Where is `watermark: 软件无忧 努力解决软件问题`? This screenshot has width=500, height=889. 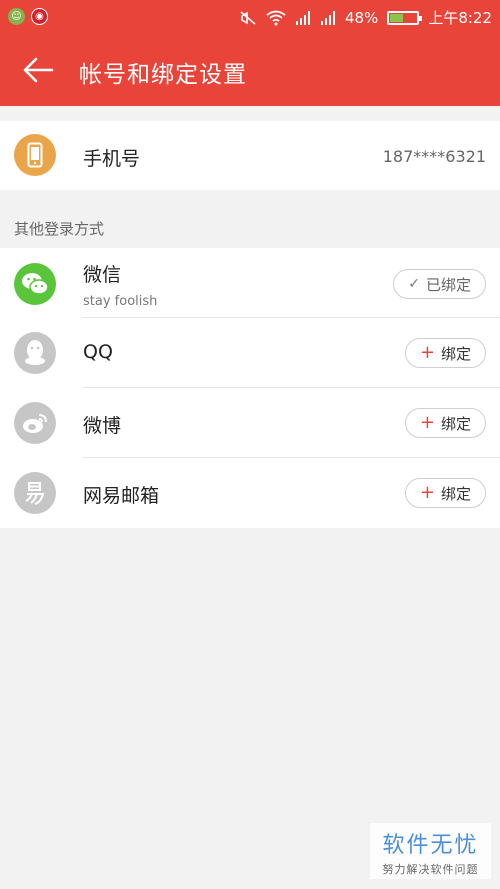 watermark: 软件无忧 努力解决软件问题 is located at coordinates (430, 851).